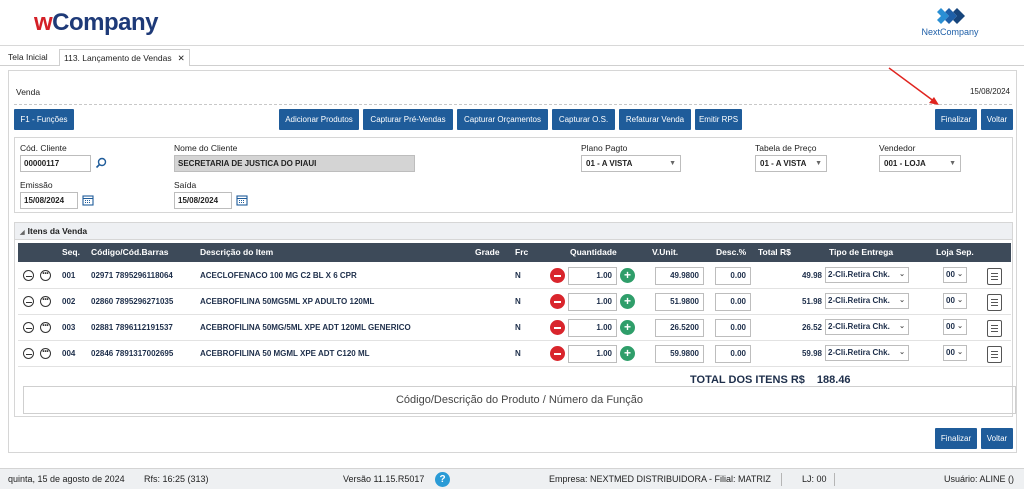 The width and height of the screenshot is (1024, 490). Describe the element at coordinates (655, 119) in the screenshot. I see `rebill-sale-button: Refaturar Venda` at that location.